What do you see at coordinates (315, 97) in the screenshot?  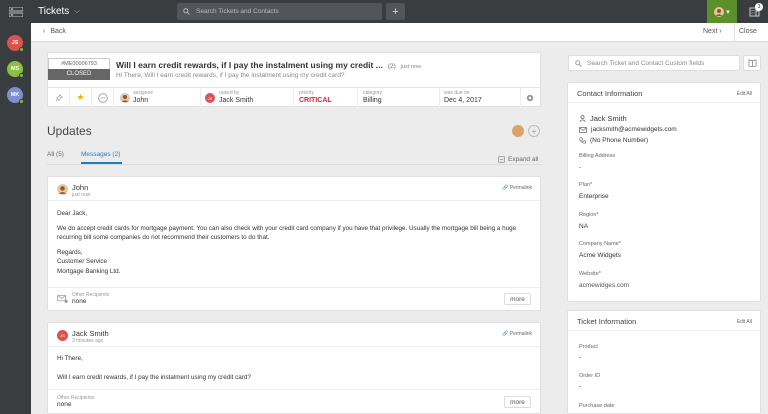 I see `priority-field: priority CRITICAL` at bounding box center [315, 97].